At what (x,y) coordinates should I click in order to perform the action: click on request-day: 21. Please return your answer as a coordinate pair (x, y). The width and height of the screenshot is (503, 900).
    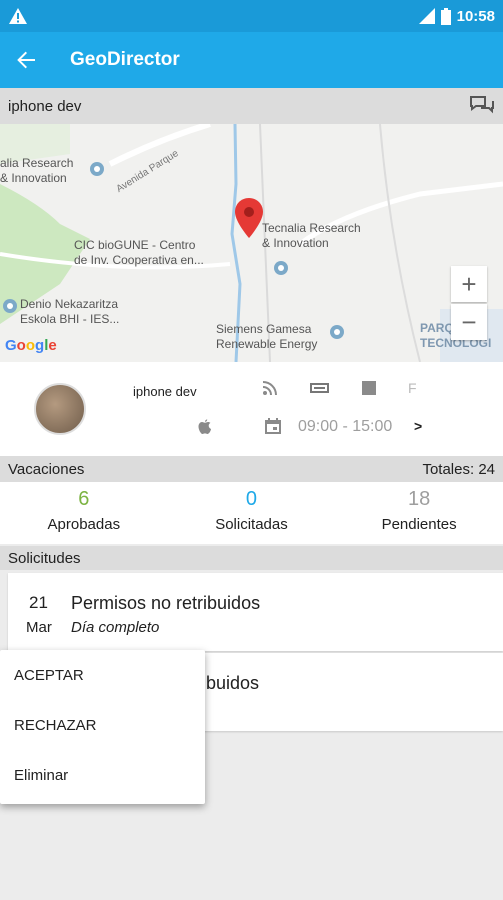
    Looking at the image, I should click on (38, 602).